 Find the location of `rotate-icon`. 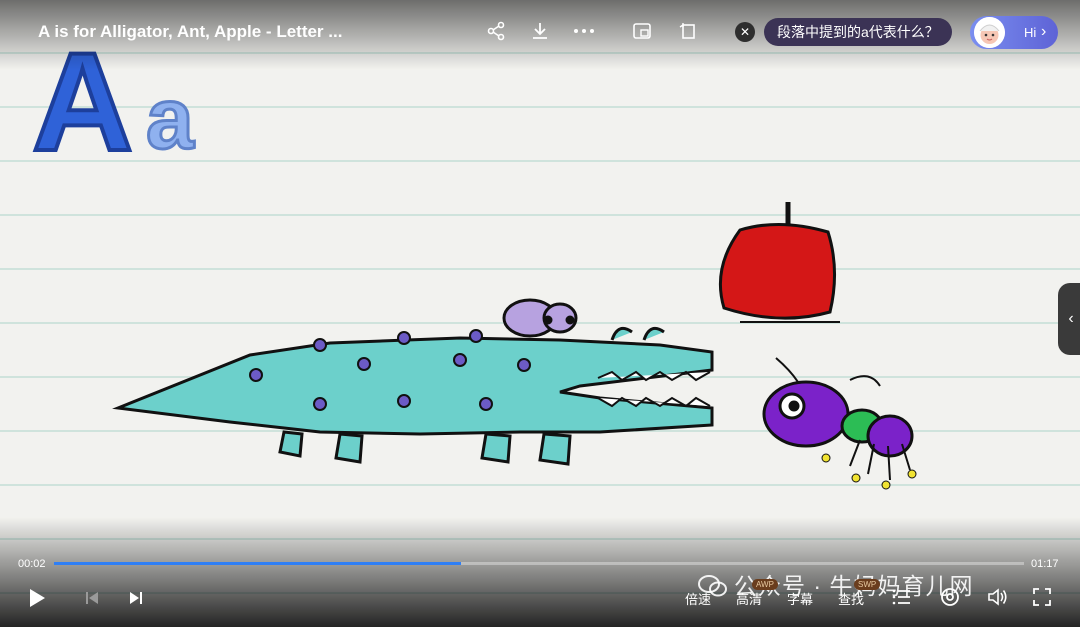

rotate-icon is located at coordinates (688, 31).